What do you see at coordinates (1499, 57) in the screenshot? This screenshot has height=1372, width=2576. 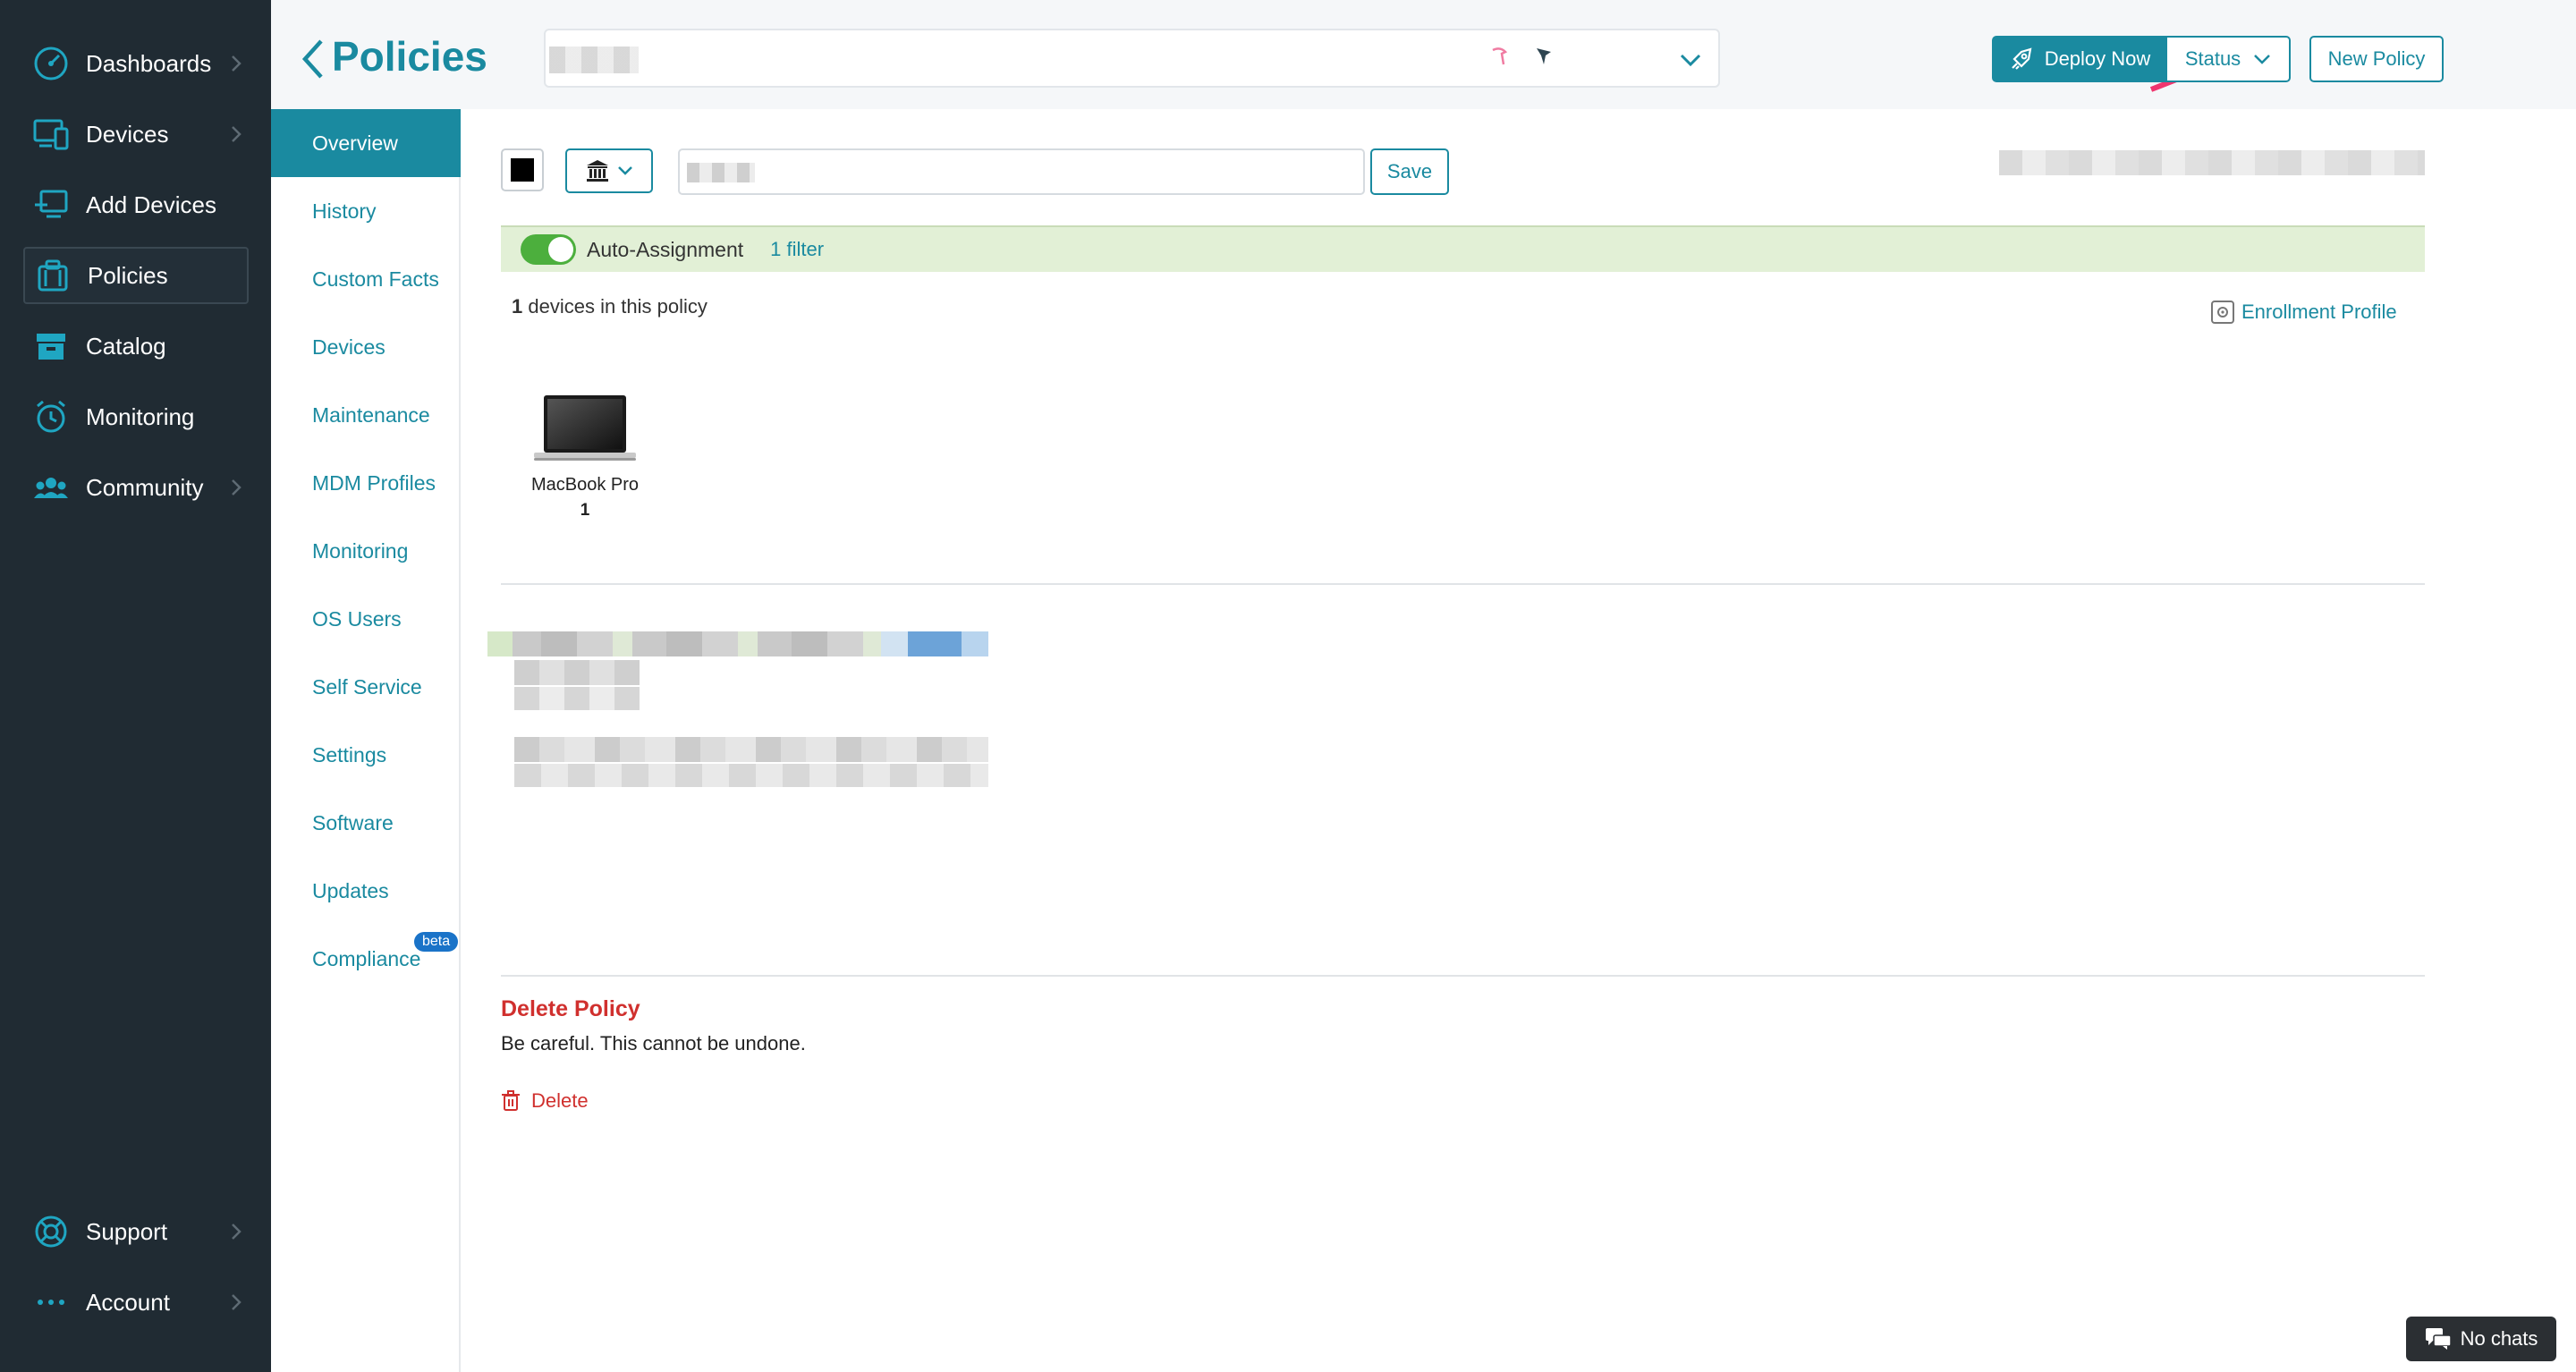 I see `hand-pointer-icon` at bounding box center [1499, 57].